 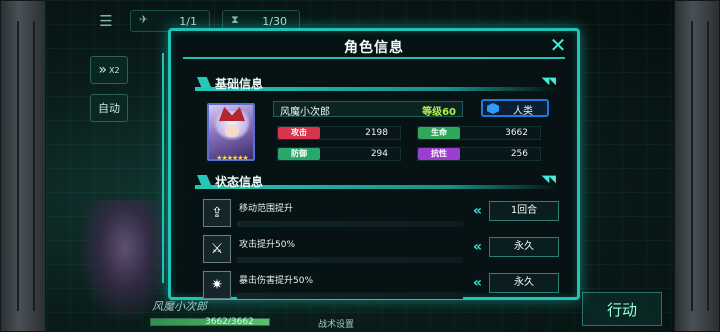 I want to click on star-rating: ★★★★★★, so click(x=232, y=158).